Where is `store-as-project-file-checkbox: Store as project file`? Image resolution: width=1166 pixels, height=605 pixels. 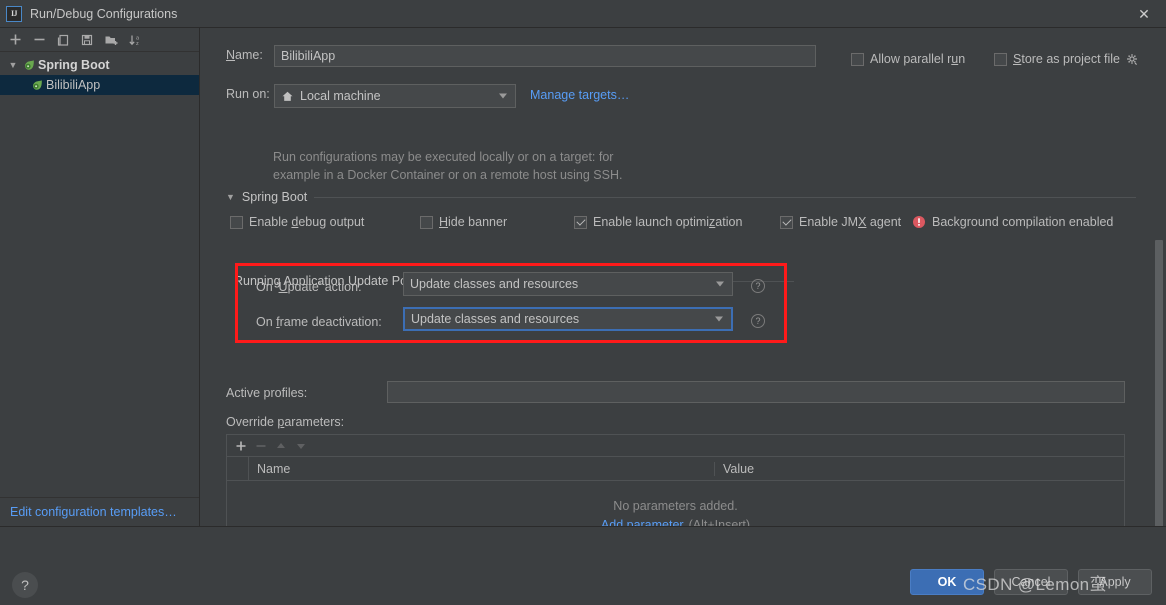 store-as-project-file-checkbox: Store as project file is located at coordinates (1066, 59).